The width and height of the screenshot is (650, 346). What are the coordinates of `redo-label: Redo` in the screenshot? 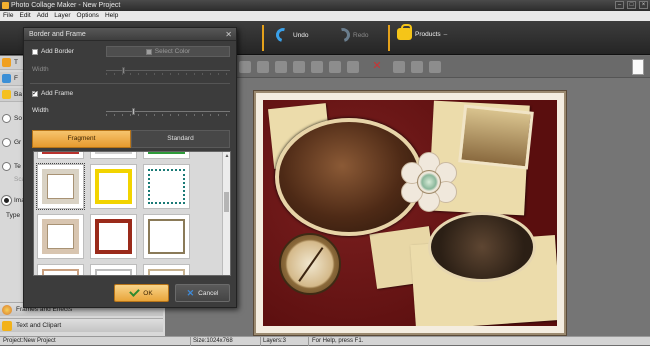 It's located at (361, 35).